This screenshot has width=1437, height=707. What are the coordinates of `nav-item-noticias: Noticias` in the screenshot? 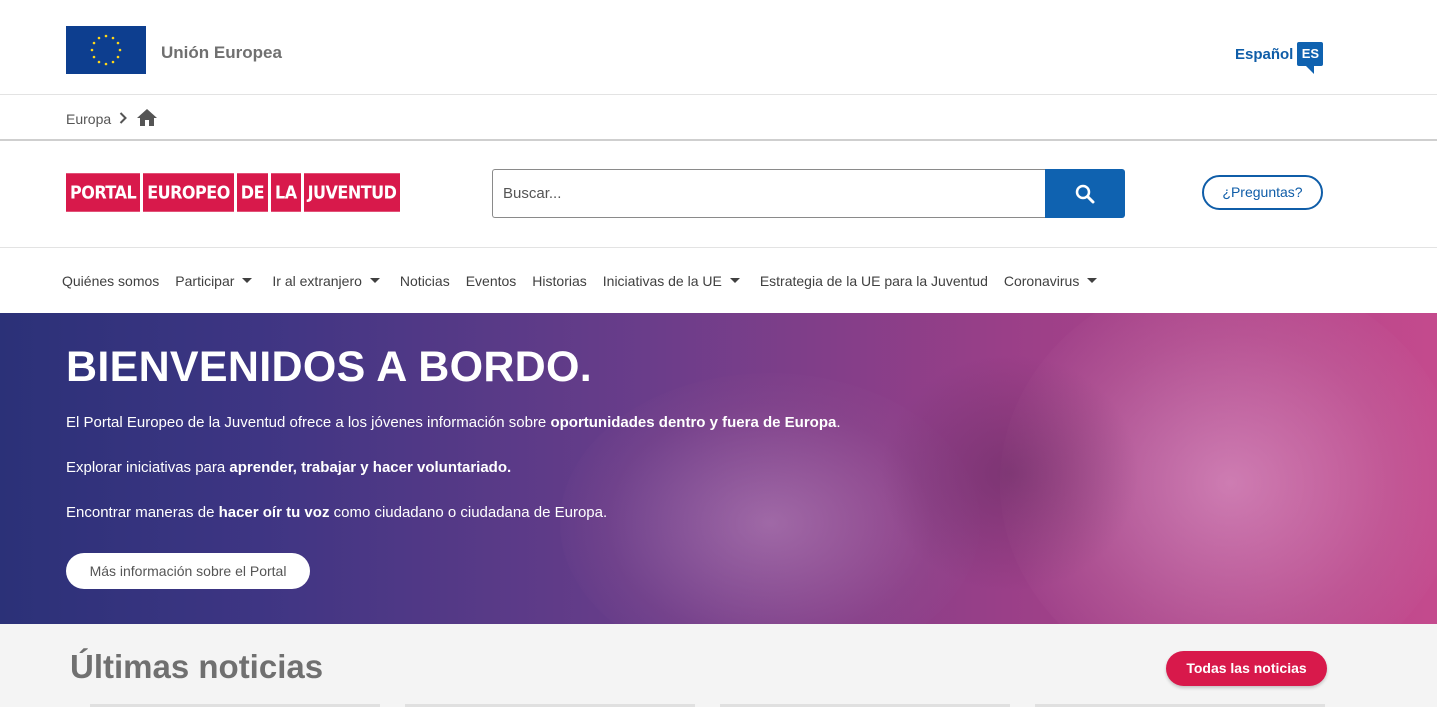 It's located at (425, 281).